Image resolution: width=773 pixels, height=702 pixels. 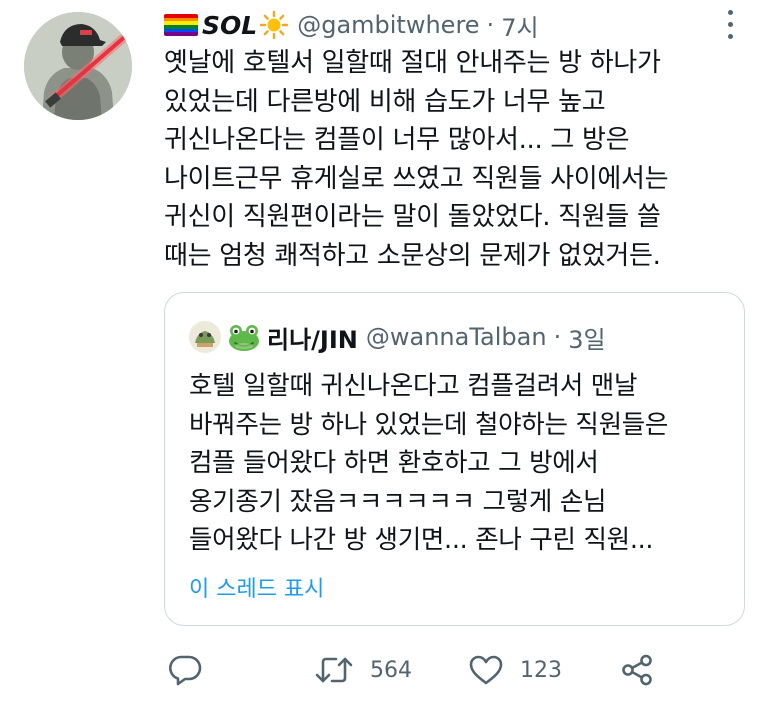 I want to click on author-avatar, so click(x=78, y=66).